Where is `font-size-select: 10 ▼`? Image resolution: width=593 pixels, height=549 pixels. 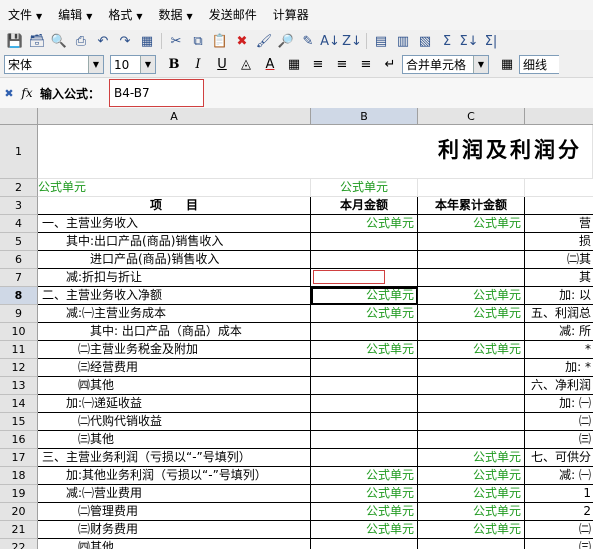 font-size-select: 10 ▼ is located at coordinates (133, 64).